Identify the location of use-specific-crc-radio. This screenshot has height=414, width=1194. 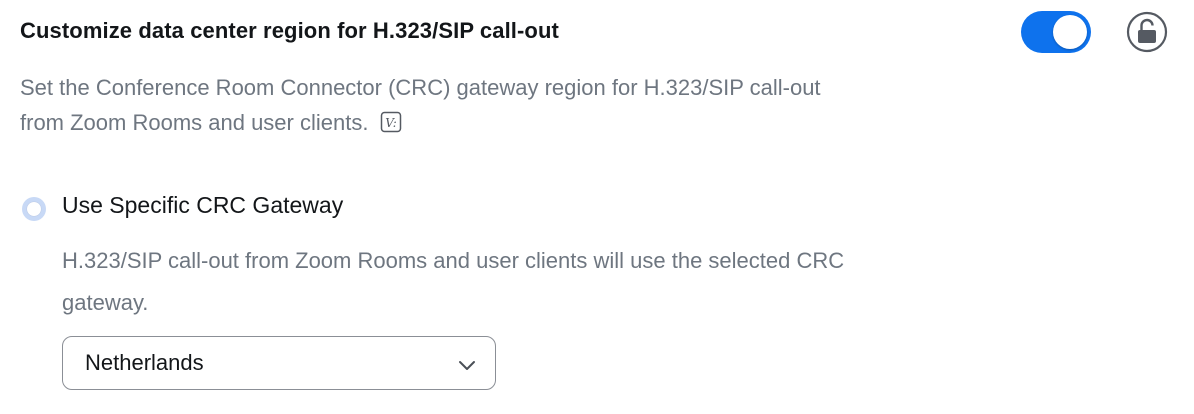
(34, 209).